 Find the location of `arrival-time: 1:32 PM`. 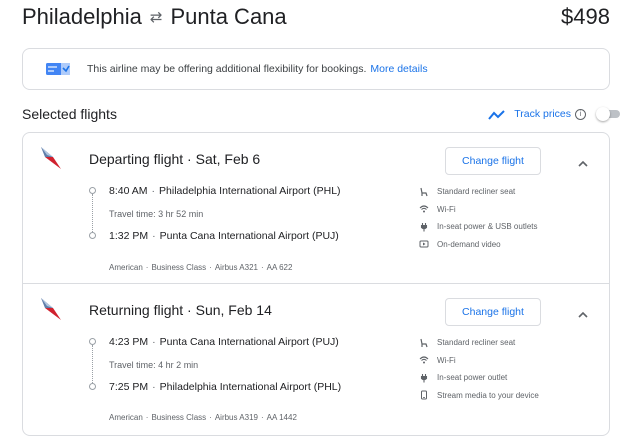

arrival-time: 1:32 PM is located at coordinates (129, 236).